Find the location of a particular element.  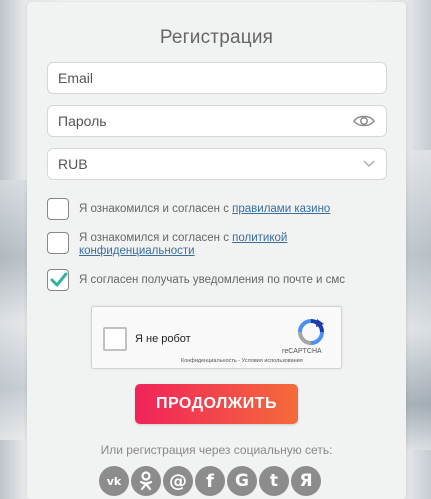

terms-checkbox is located at coordinates (58, 209).